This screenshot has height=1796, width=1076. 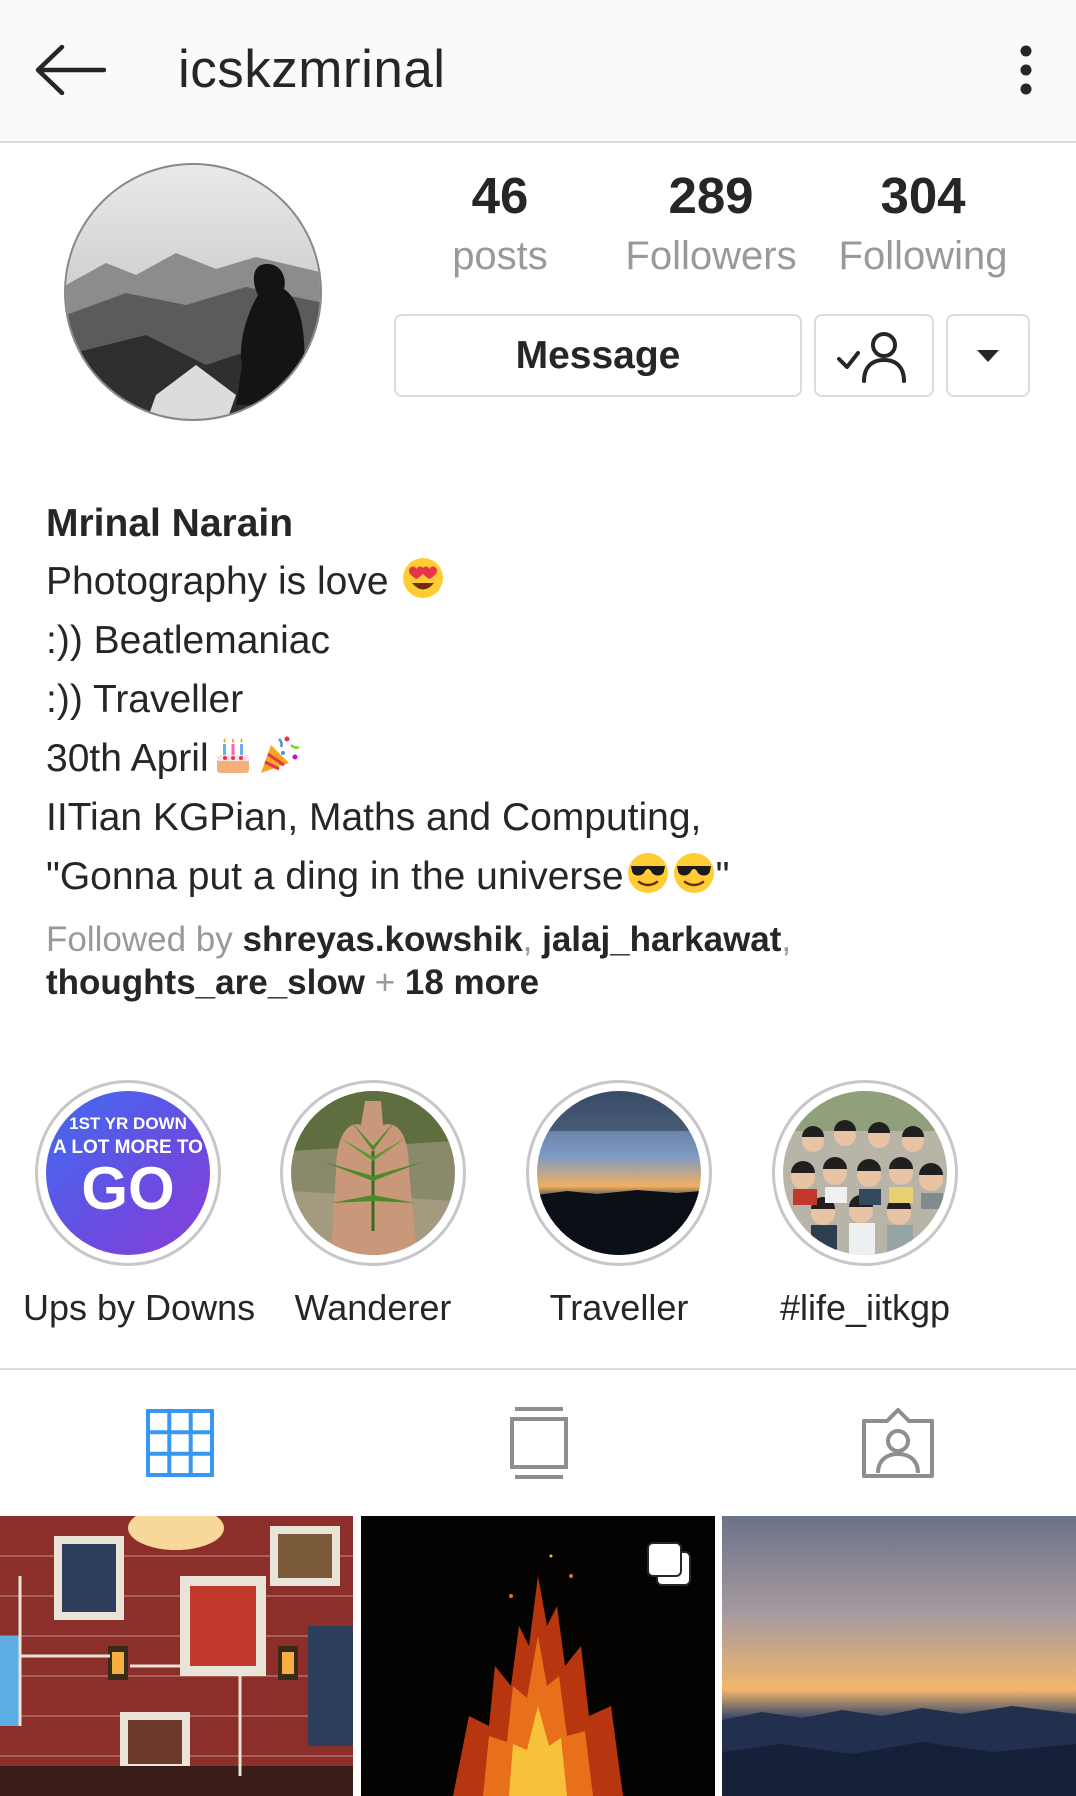 What do you see at coordinates (923, 225) in the screenshot?
I see `stat-following: 304 Following` at bounding box center [923, 225].